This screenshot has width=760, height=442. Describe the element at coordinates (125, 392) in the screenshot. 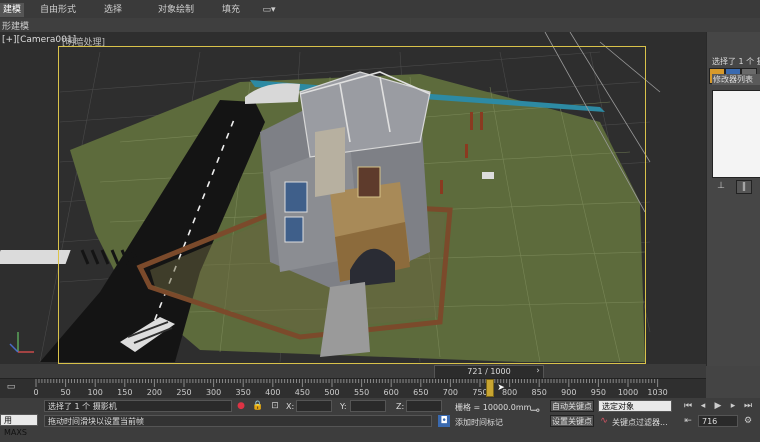

I see `track-bar-tick-label: 150` at that location.